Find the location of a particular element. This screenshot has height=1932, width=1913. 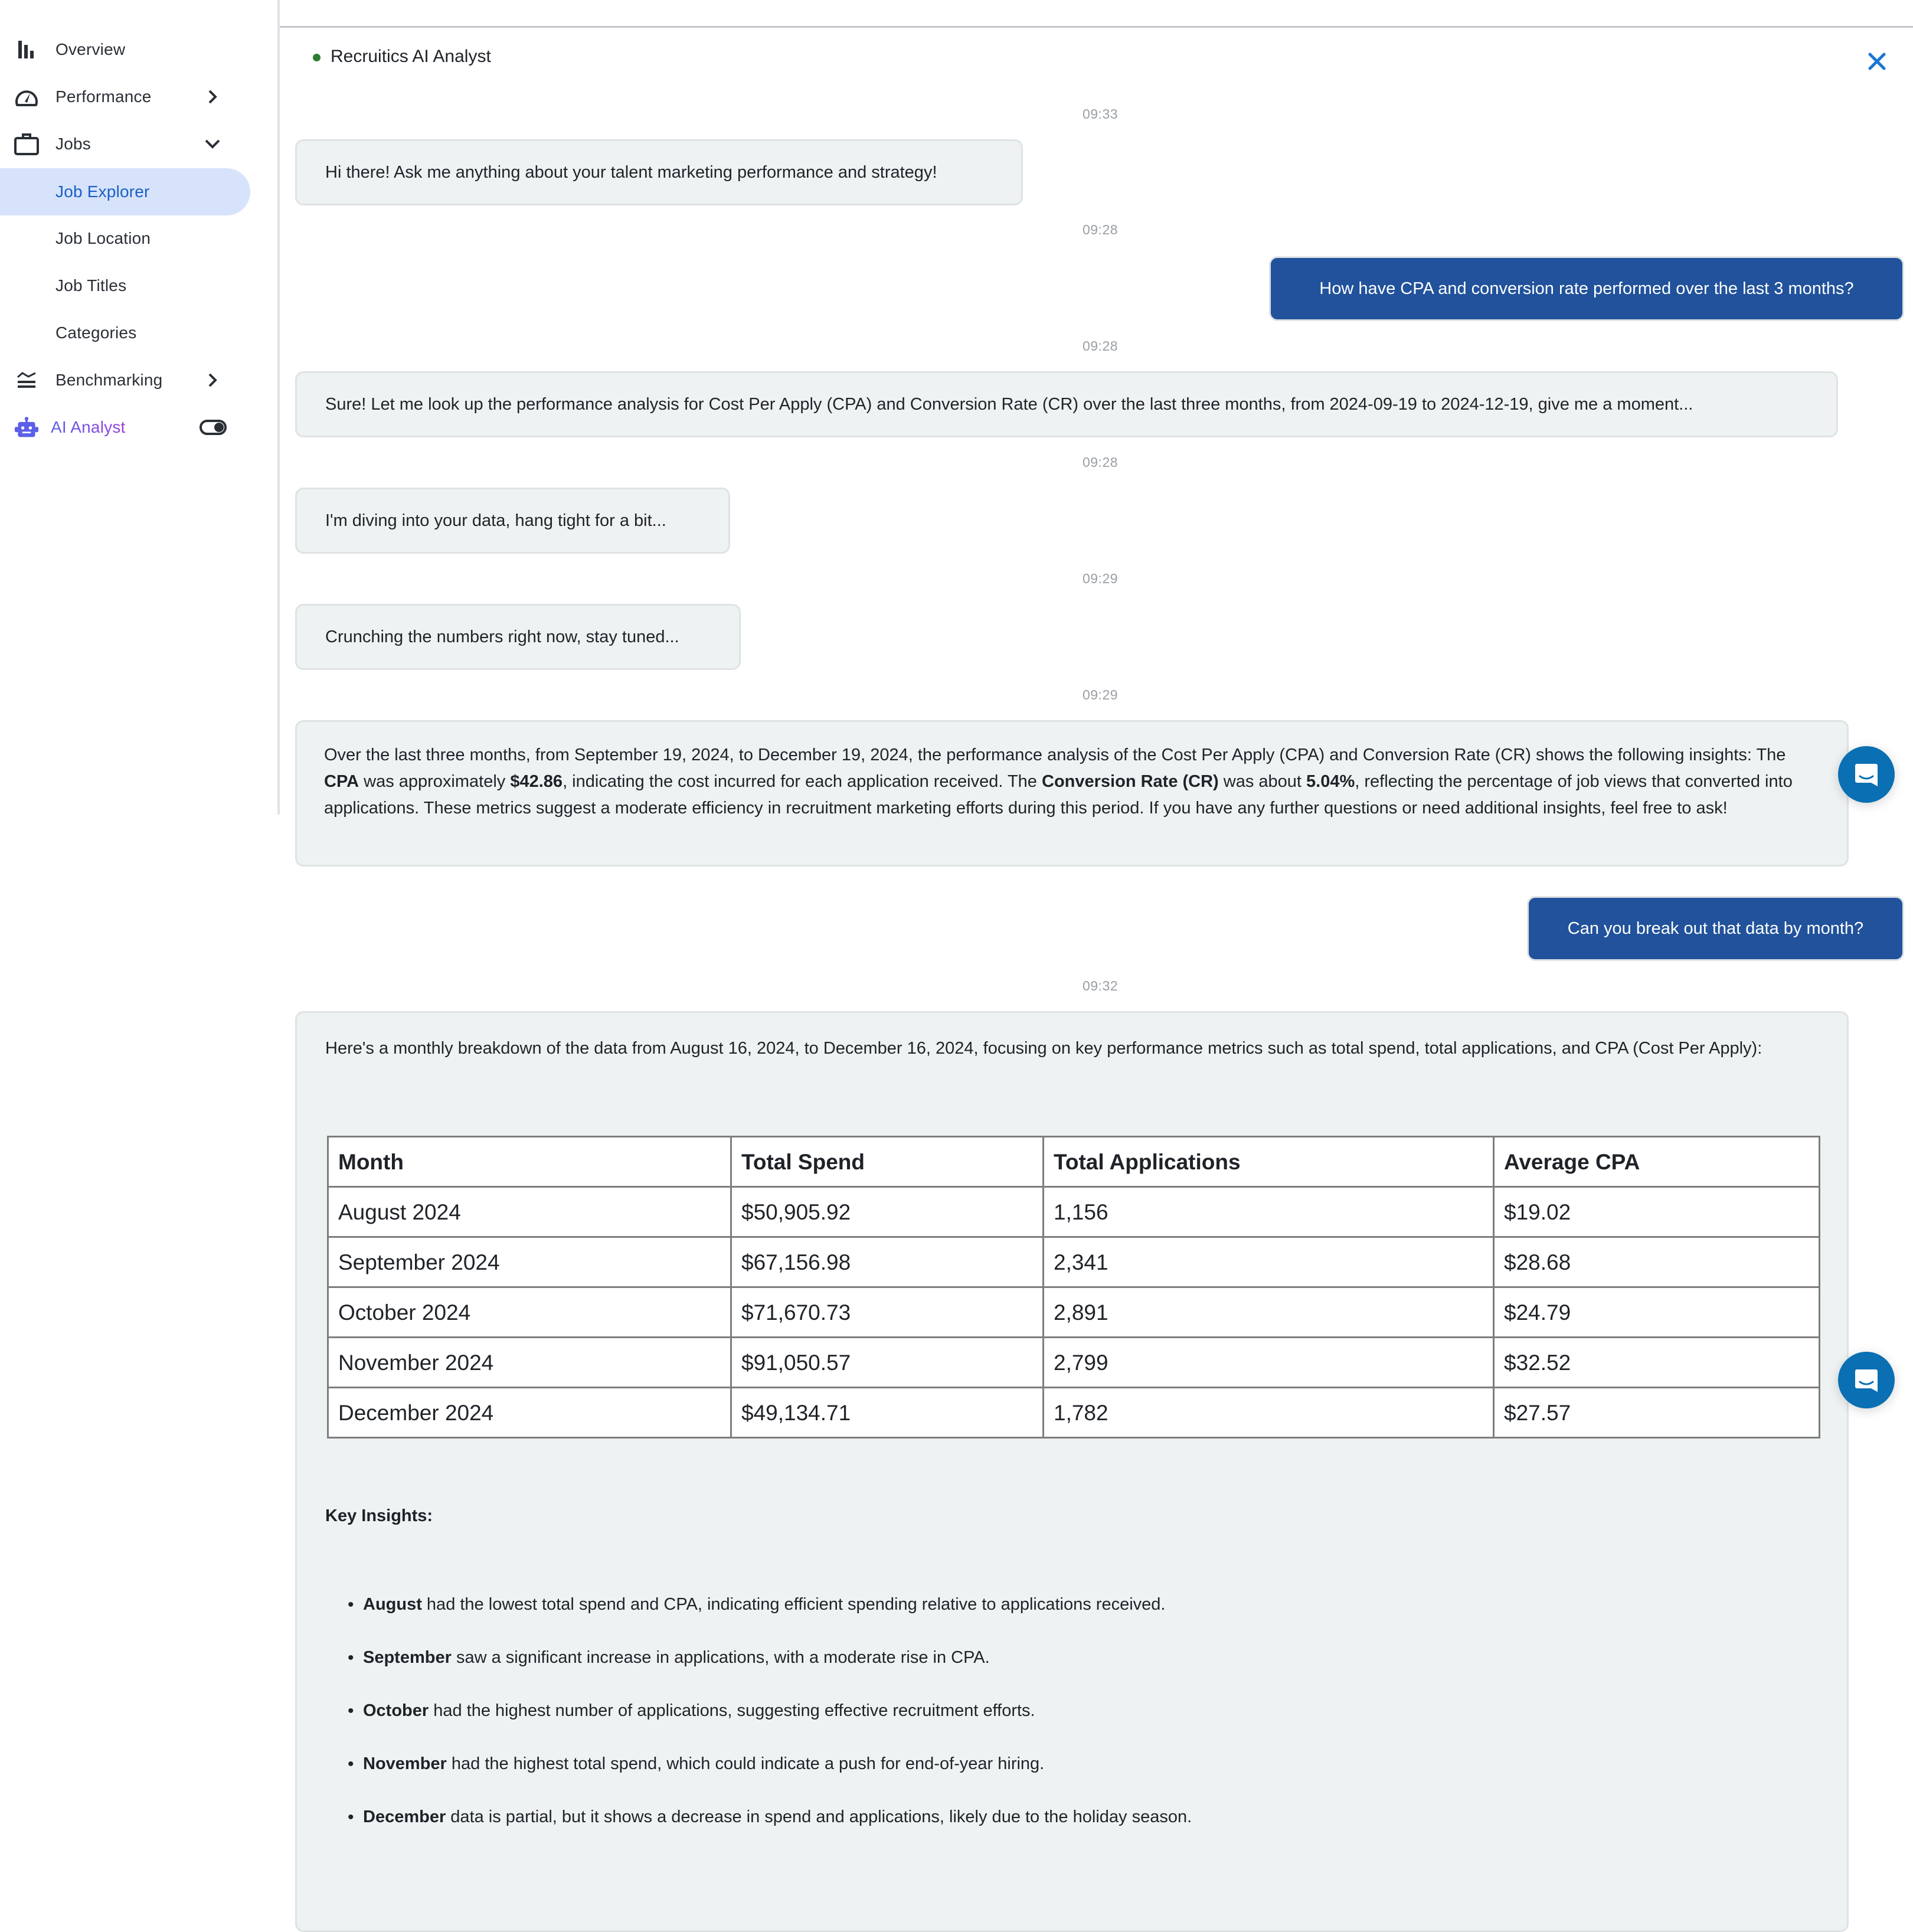

table-cell: November 2024 is located at coordinates (529, 1362).